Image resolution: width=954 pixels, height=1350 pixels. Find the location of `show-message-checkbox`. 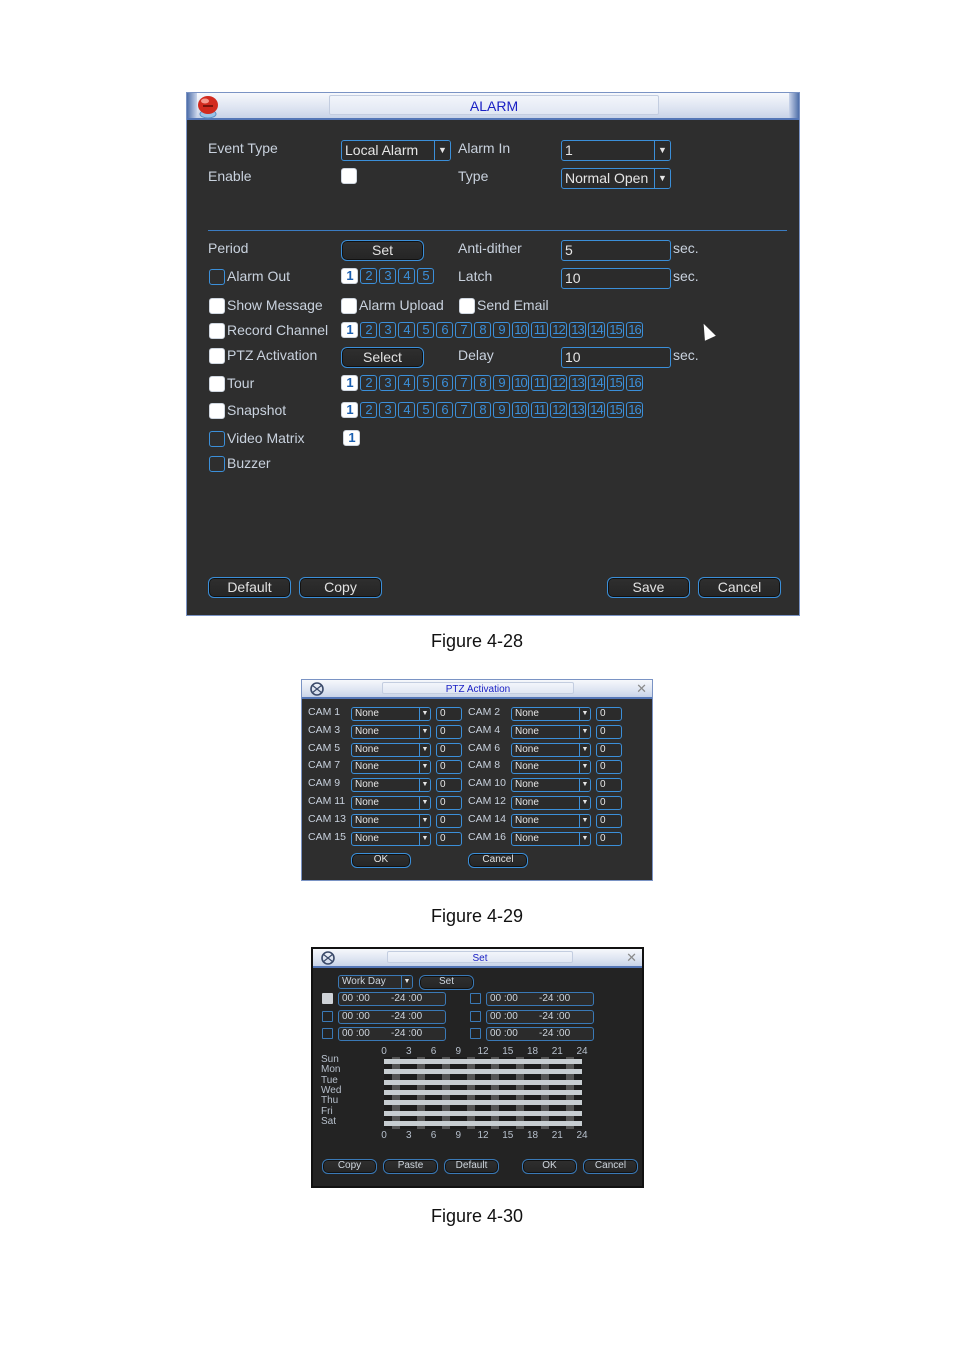

show-message-checkbox is located at coordinates (217, 306).